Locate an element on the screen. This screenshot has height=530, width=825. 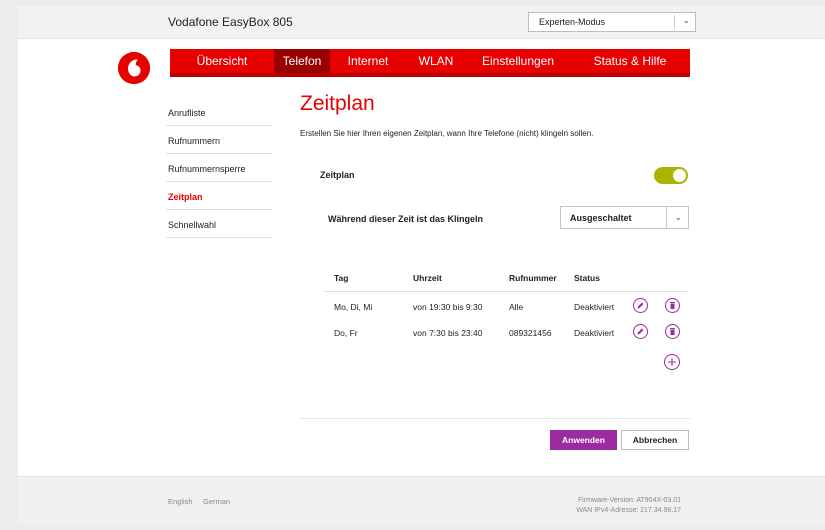
ringing-select-divider is located at coordinates (666, 217).